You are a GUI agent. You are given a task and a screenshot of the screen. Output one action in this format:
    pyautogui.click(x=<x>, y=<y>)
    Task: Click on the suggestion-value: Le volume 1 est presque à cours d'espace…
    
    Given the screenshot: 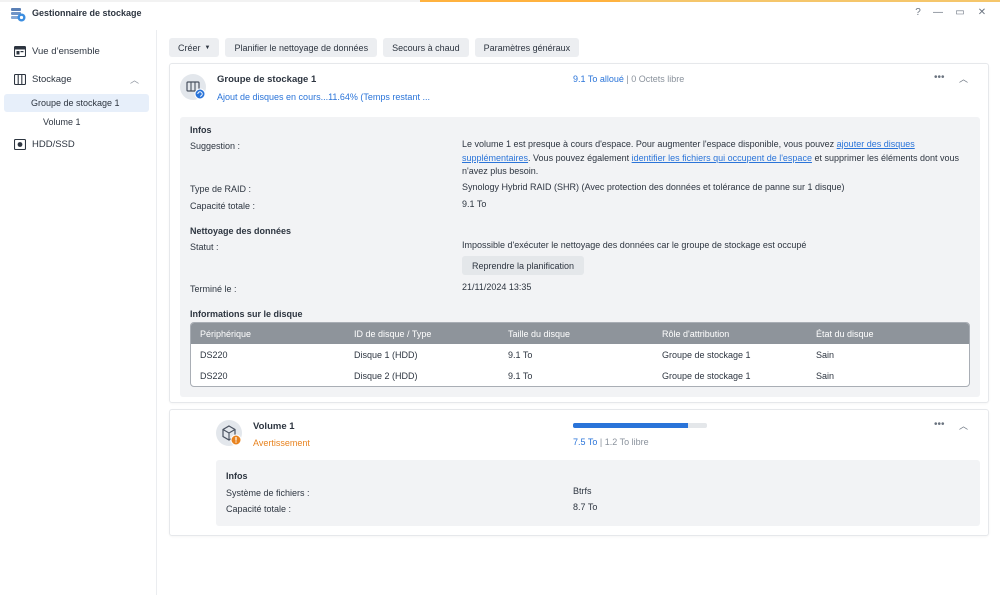 What is the action you would take?
    pyautogui.click(x=716, y=158)
    